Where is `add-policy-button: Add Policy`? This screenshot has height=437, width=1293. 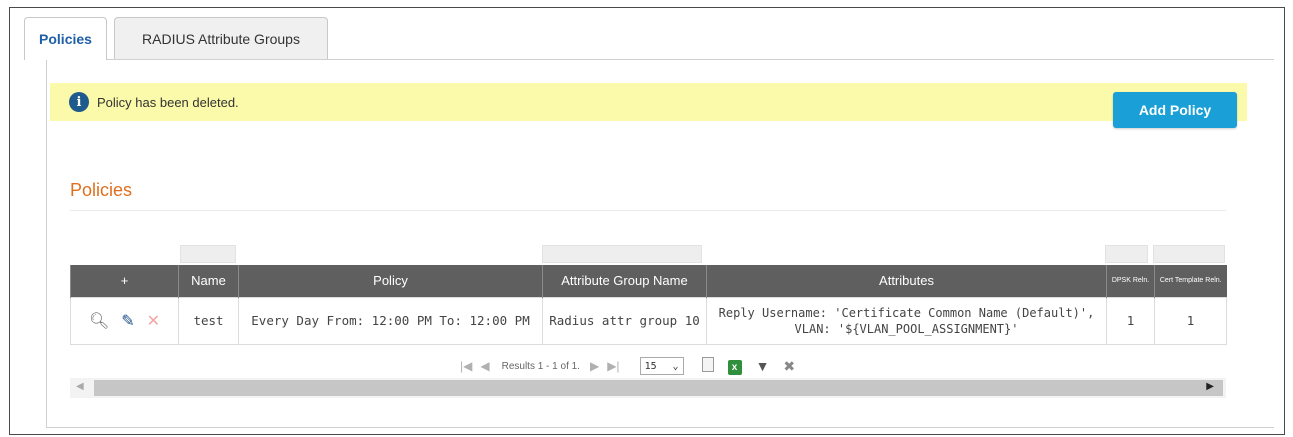
add-policy-button: Add Policy is located at coordinates (1175, 110).